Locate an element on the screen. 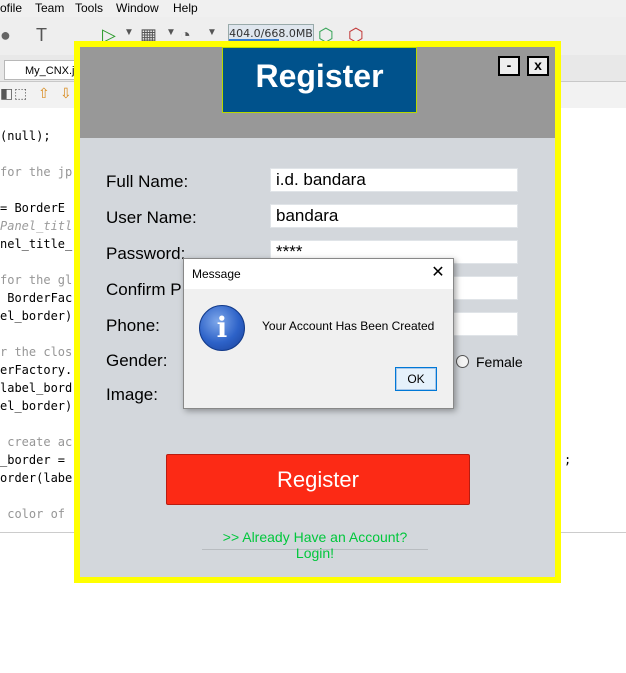 The width and height of the screenshot is (626, 673). code-line: color of is located at coordinates (33, 514).